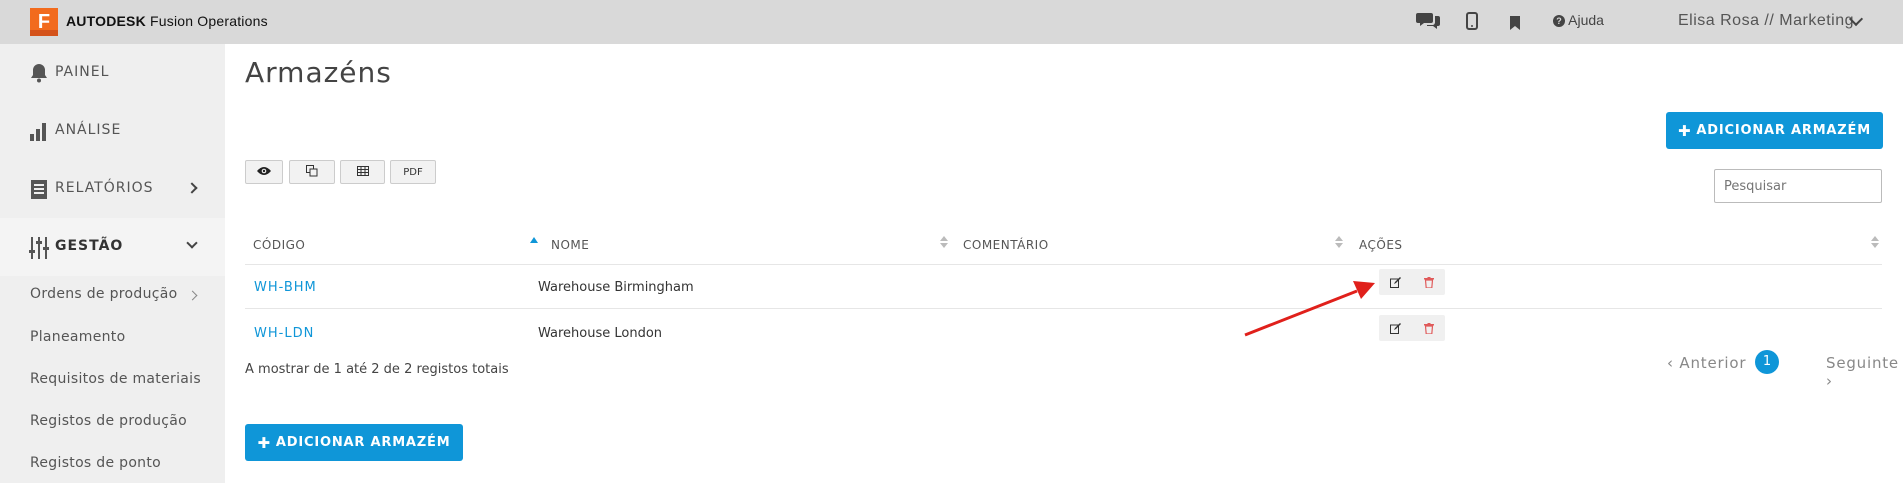 The width and height of the screenshot is (1903, 483). I want to click on pdf-export-button: PDF, so click(413, 172).